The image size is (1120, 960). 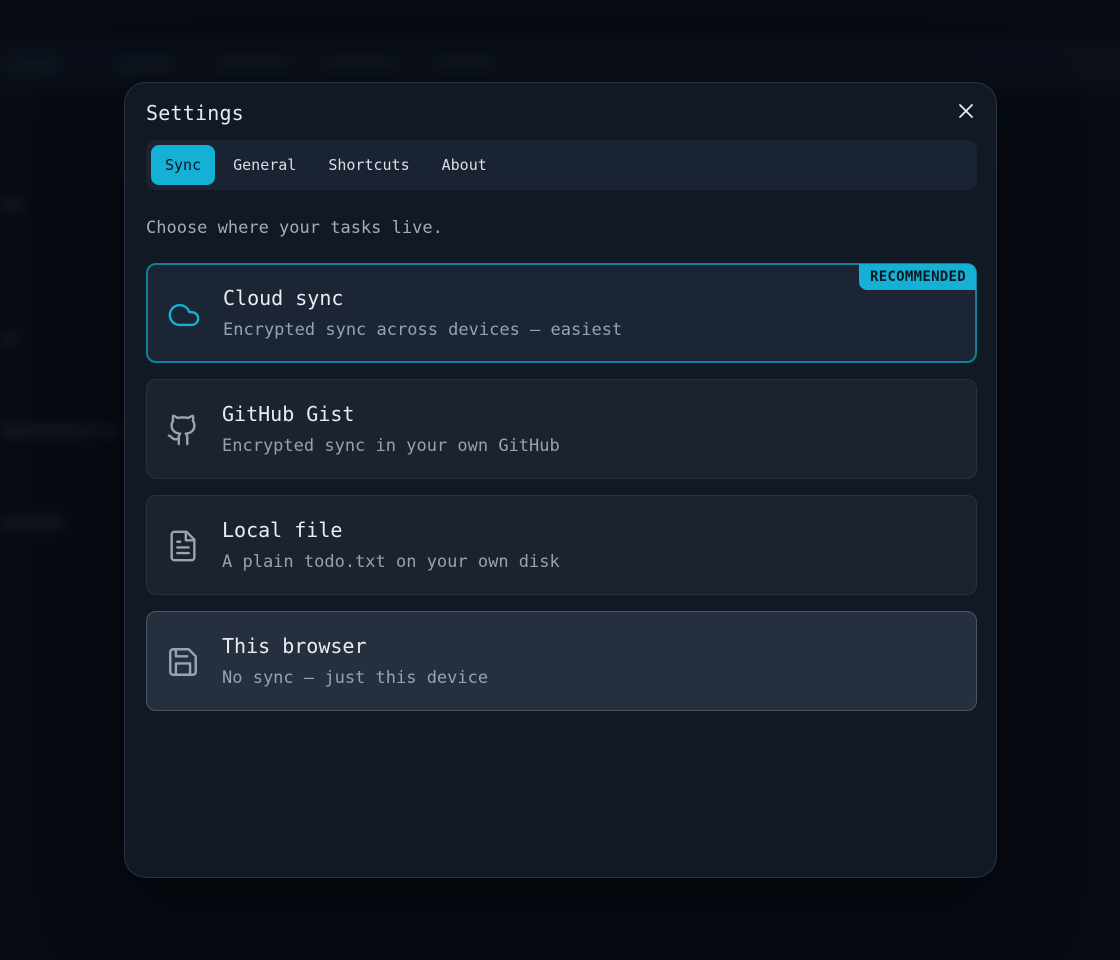 What do you see at coordinates (184, 315) in the screenshot?
I see `cloud-icon` at bounding box center [184, 315].